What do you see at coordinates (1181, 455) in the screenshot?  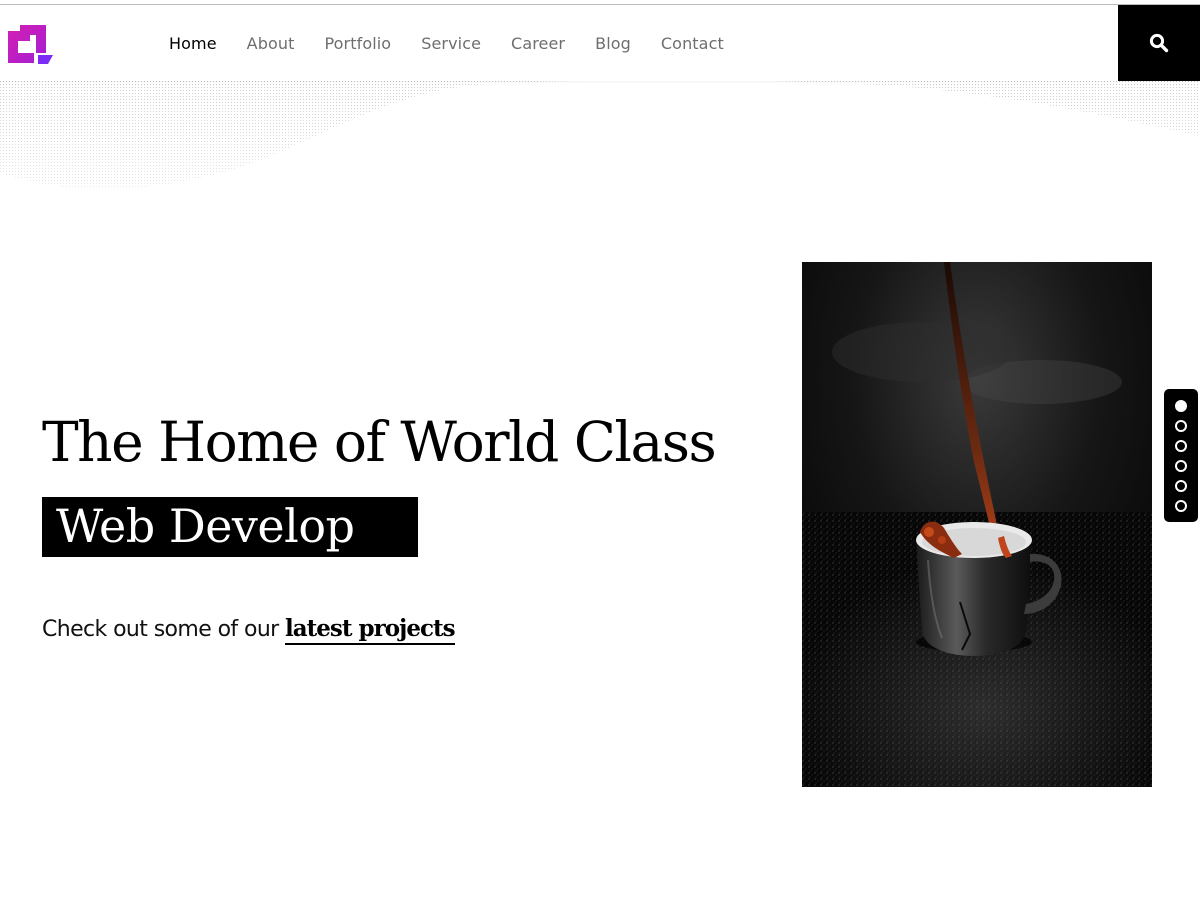 I see `section-pager` at bounding box center [1181, 455].